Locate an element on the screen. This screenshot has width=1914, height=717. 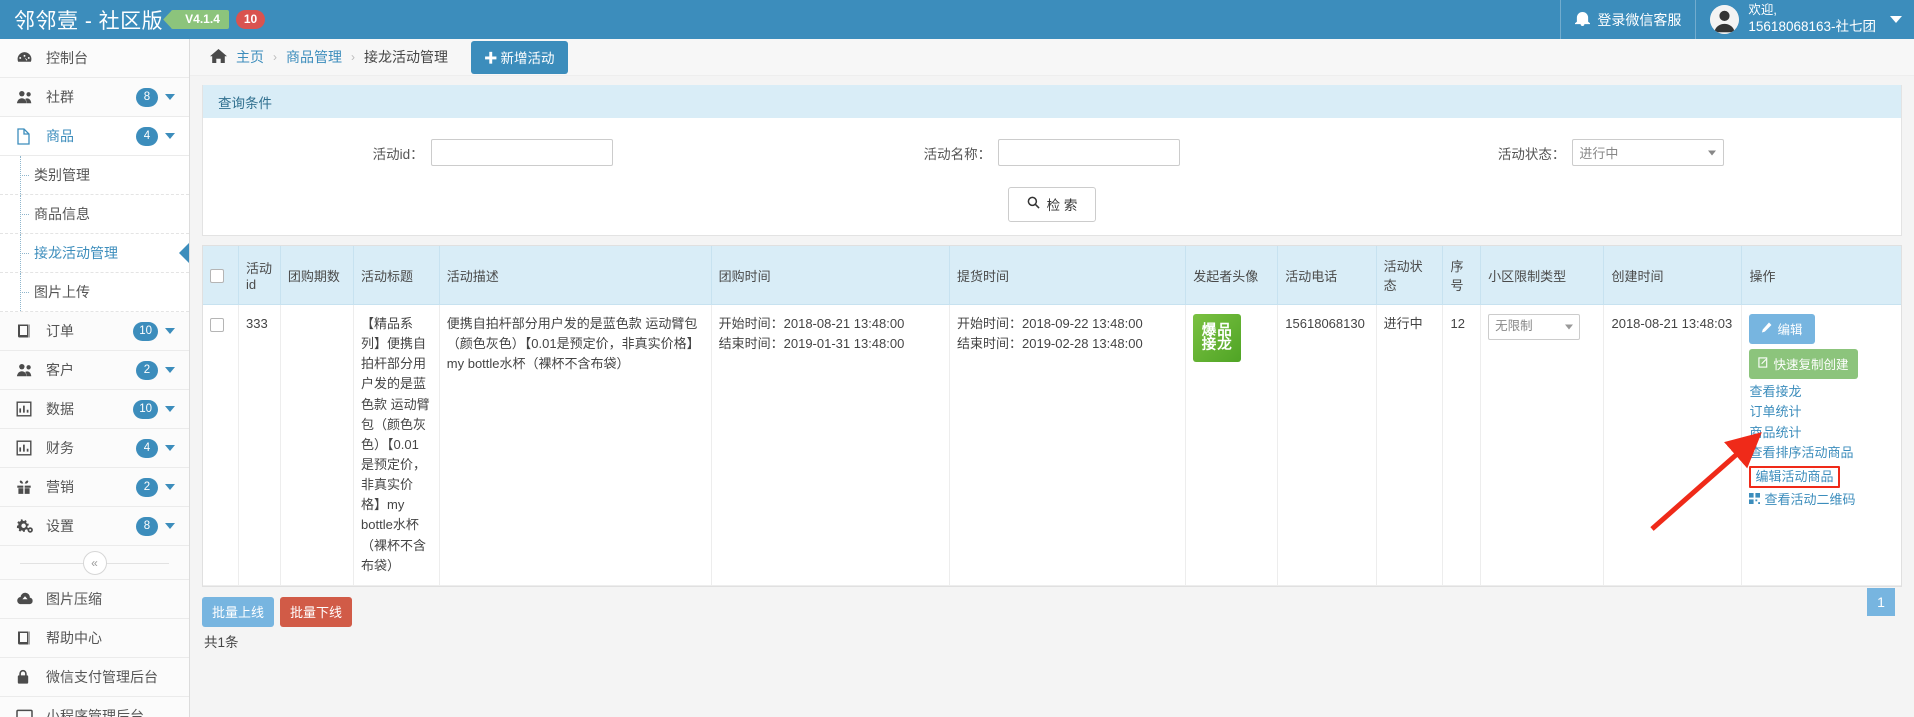
cell-group-period is located at coordinates (317, 445).